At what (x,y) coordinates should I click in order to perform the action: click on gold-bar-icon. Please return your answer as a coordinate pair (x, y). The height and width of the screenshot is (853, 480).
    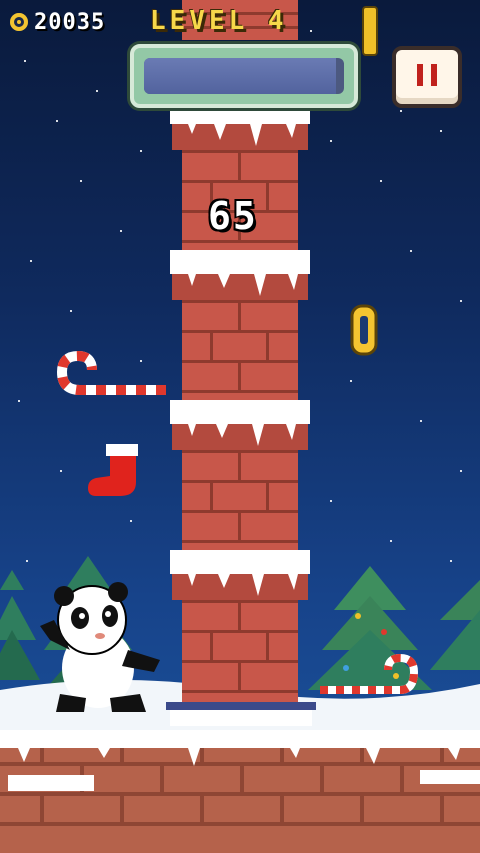
    Looking at the image, I should click on (370, 31).